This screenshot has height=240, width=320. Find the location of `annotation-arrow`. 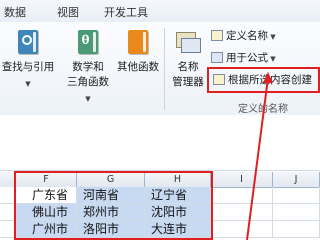

annotation-arrow is located at coordinates (259, 156).